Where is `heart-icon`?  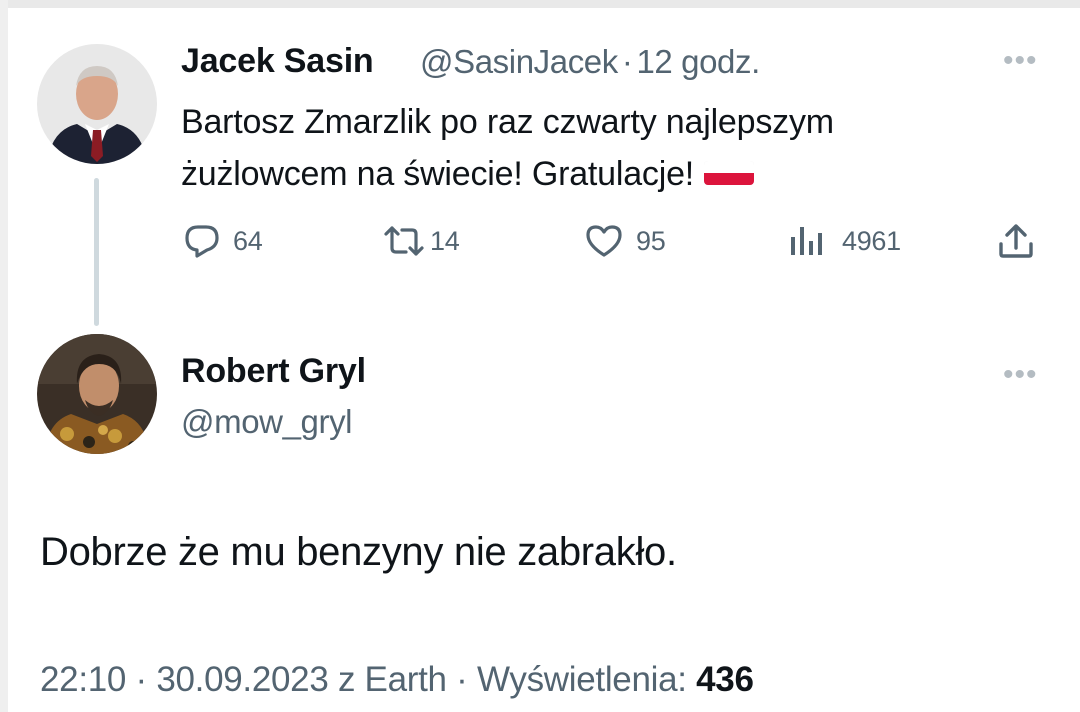 heart-icon is located at coordinates (604, 241).